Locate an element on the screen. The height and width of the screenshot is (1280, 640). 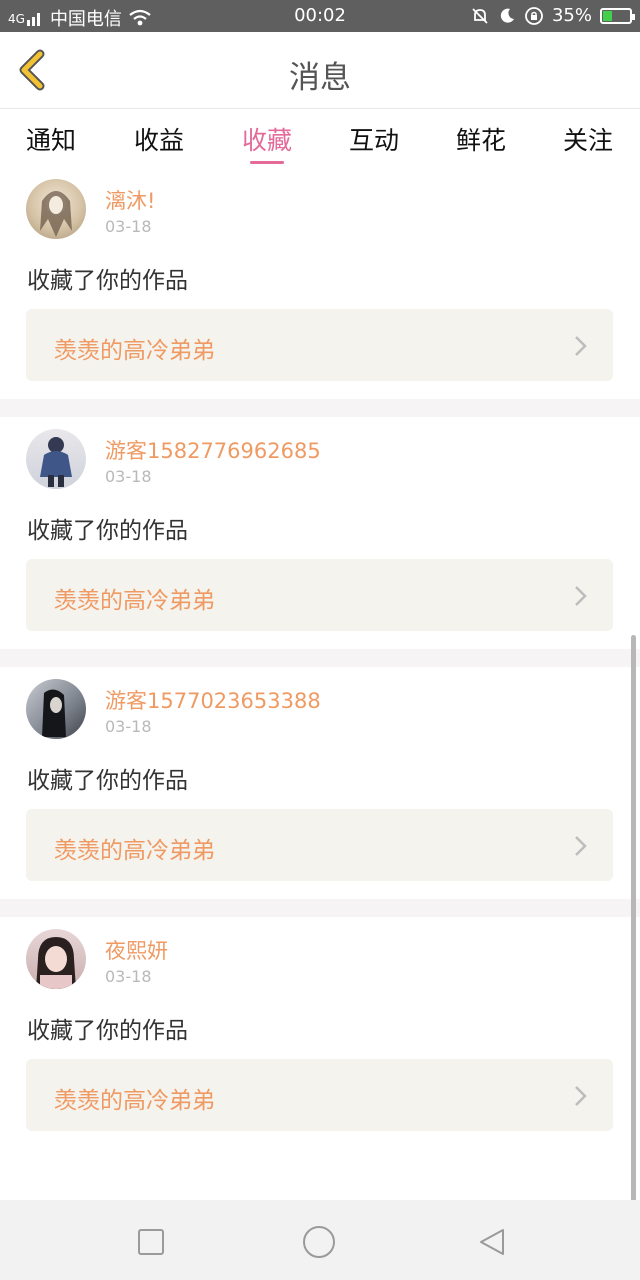
tab-flowers: 鲜花 is located at coordinates (481, 139).